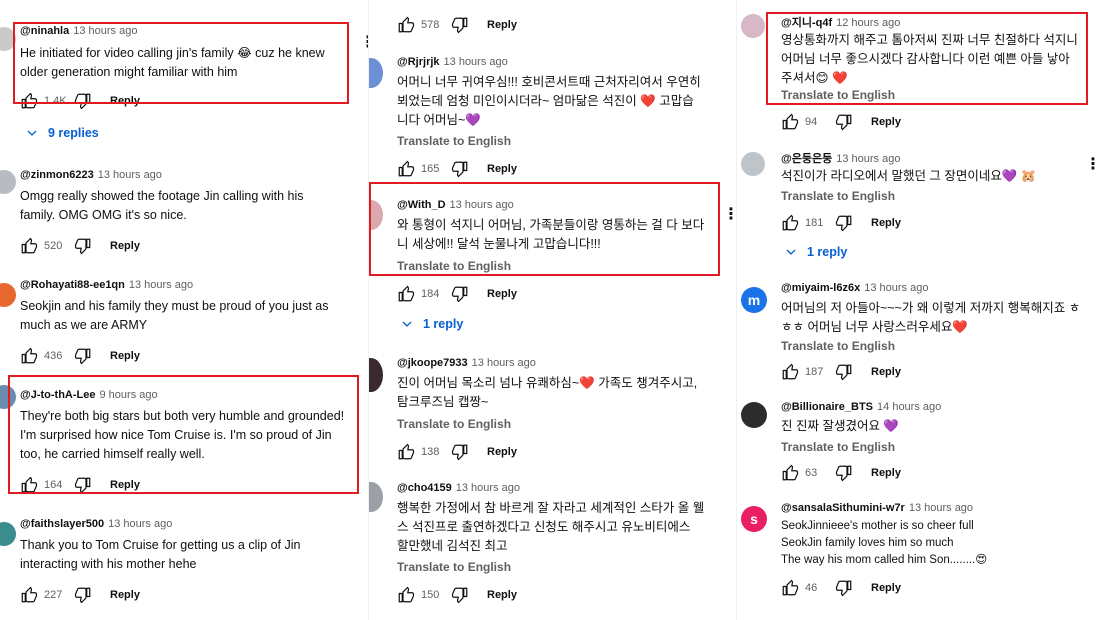 This screenshot has width=1110, height=620. I want to click on author-handle: @miyaim-l6z6x, so click(820, 288).